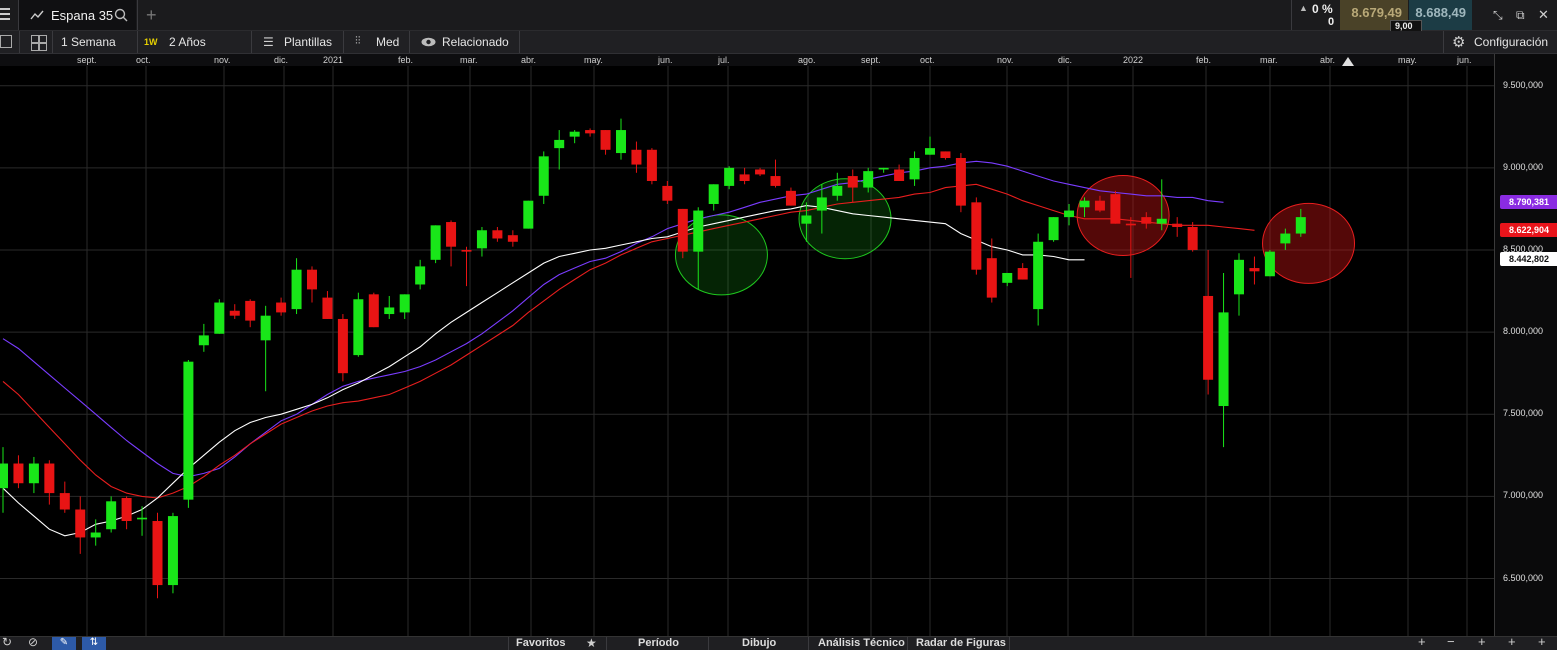 Image resolution: width=1557 pixels, height=650 pixels. What do you see at coordinates (82, 15) in the screenshot?
I see `instrument-name: Espana 35` at bounding box center [82, 15].